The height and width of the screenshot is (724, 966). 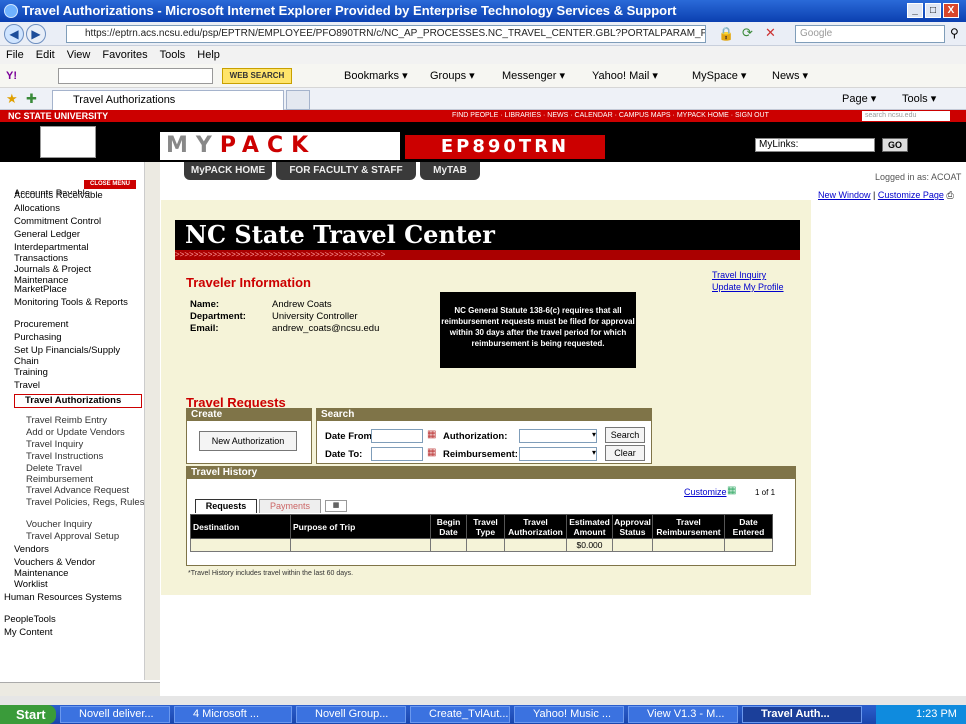 I want to click on tab-payments: Payments, so click(x=290, y=506).